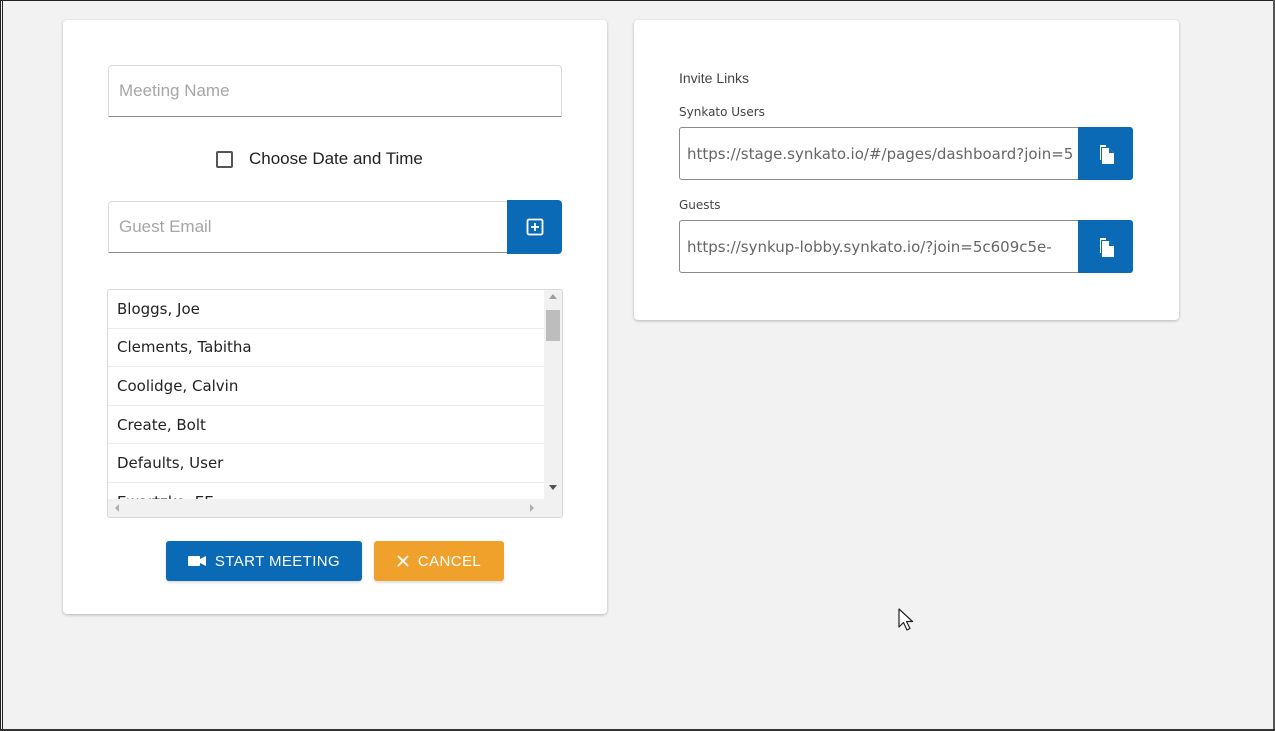 The height and width of the screenshot is (731, 1275). Describe the element at coordinates (449, 561) in the screenshot. I see `cancel-label: CANCEL` at that location.